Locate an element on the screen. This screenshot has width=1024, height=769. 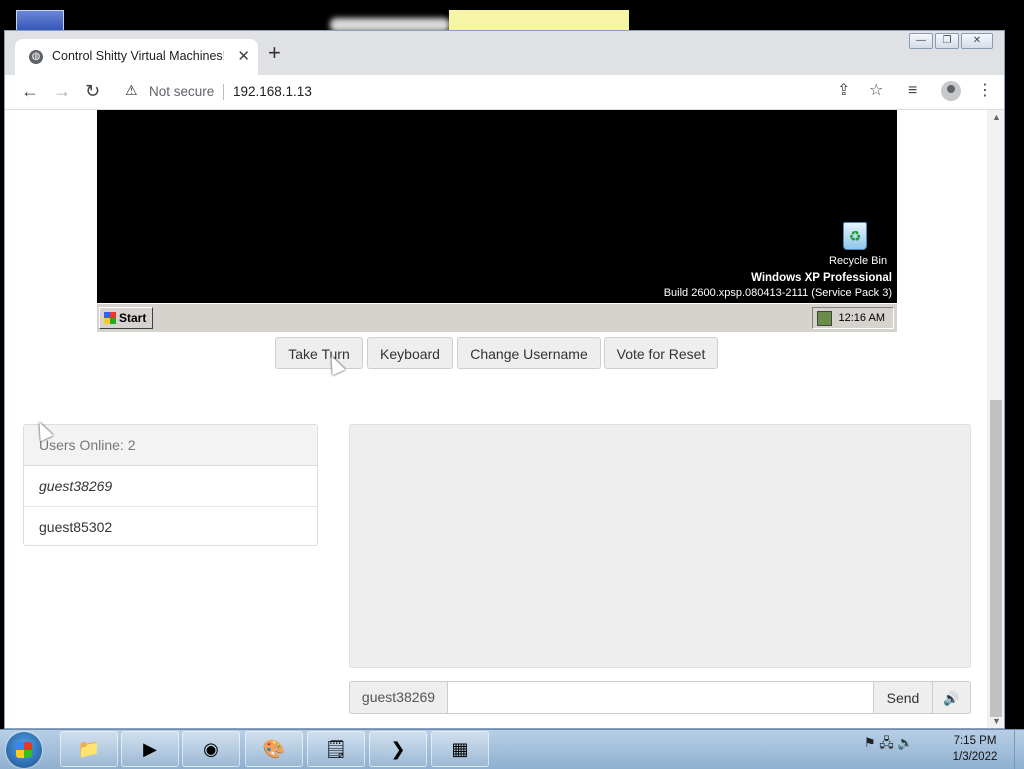
taskbar-clock: 7:15 PM 1/3/2022 is located at coordinates (975, 749).